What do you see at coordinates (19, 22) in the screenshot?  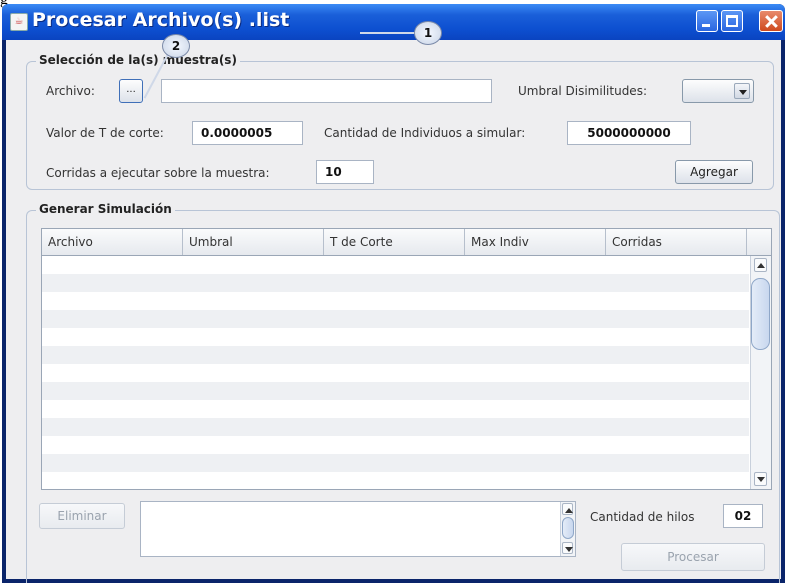 I see `java-cup-icon: ☕` at bounding box center [19, 22].